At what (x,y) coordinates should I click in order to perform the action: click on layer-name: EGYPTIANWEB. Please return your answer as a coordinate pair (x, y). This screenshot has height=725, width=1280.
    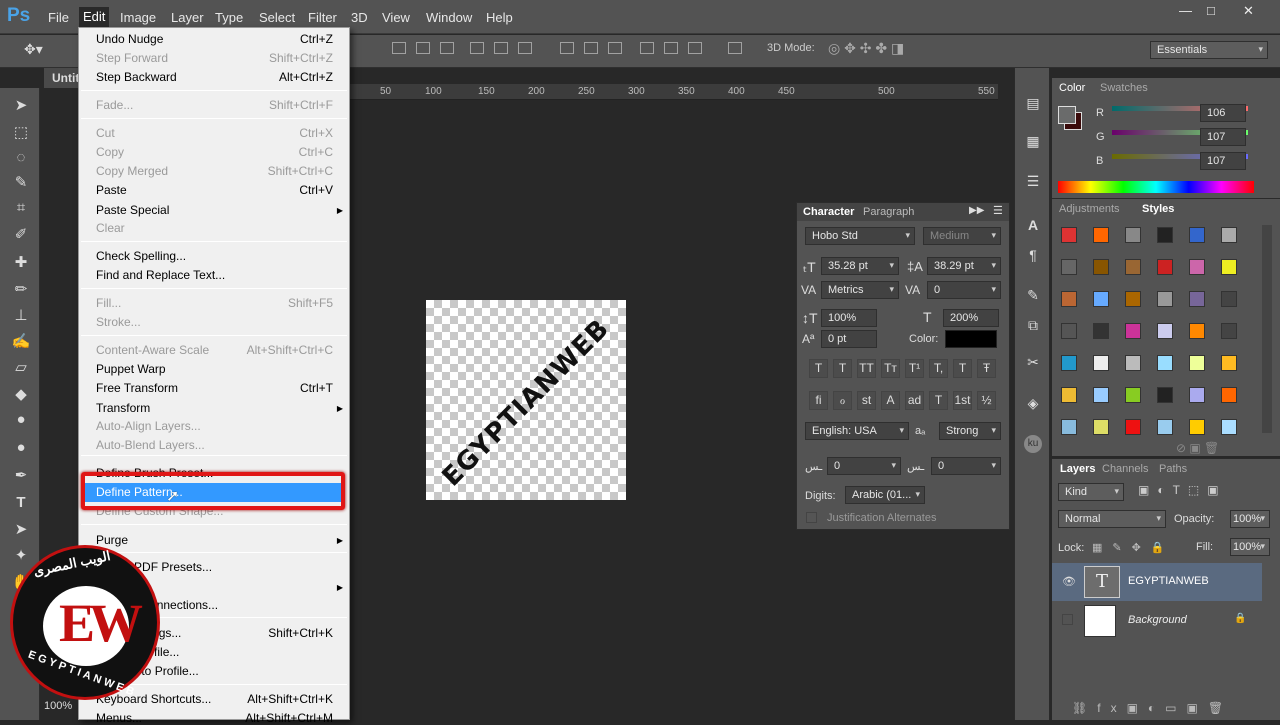
    Looking at the image, I should click on (1168, 581).